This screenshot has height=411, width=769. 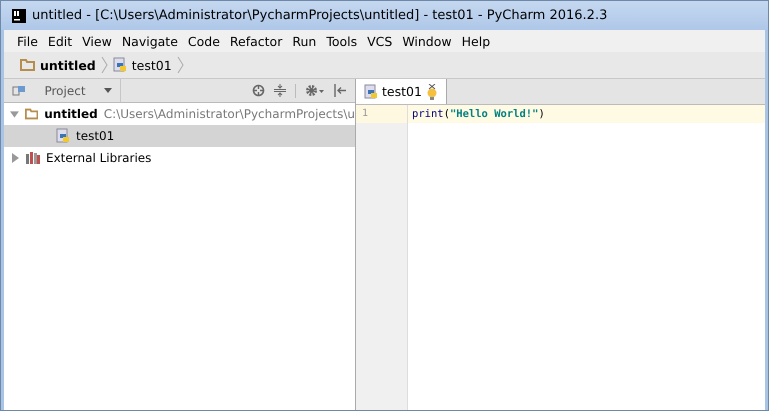 I want to click on editor-tab: test01, so click(x=401, y=91).